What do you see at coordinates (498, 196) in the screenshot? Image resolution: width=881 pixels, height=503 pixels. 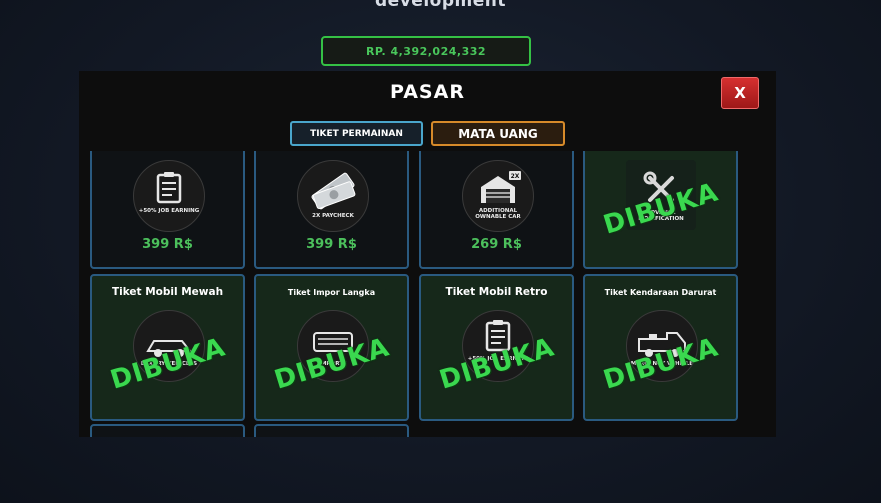 I see `garage-icon: 2X ADDITIONAL OWNABLE CAR` at bounding box center [498, 196].